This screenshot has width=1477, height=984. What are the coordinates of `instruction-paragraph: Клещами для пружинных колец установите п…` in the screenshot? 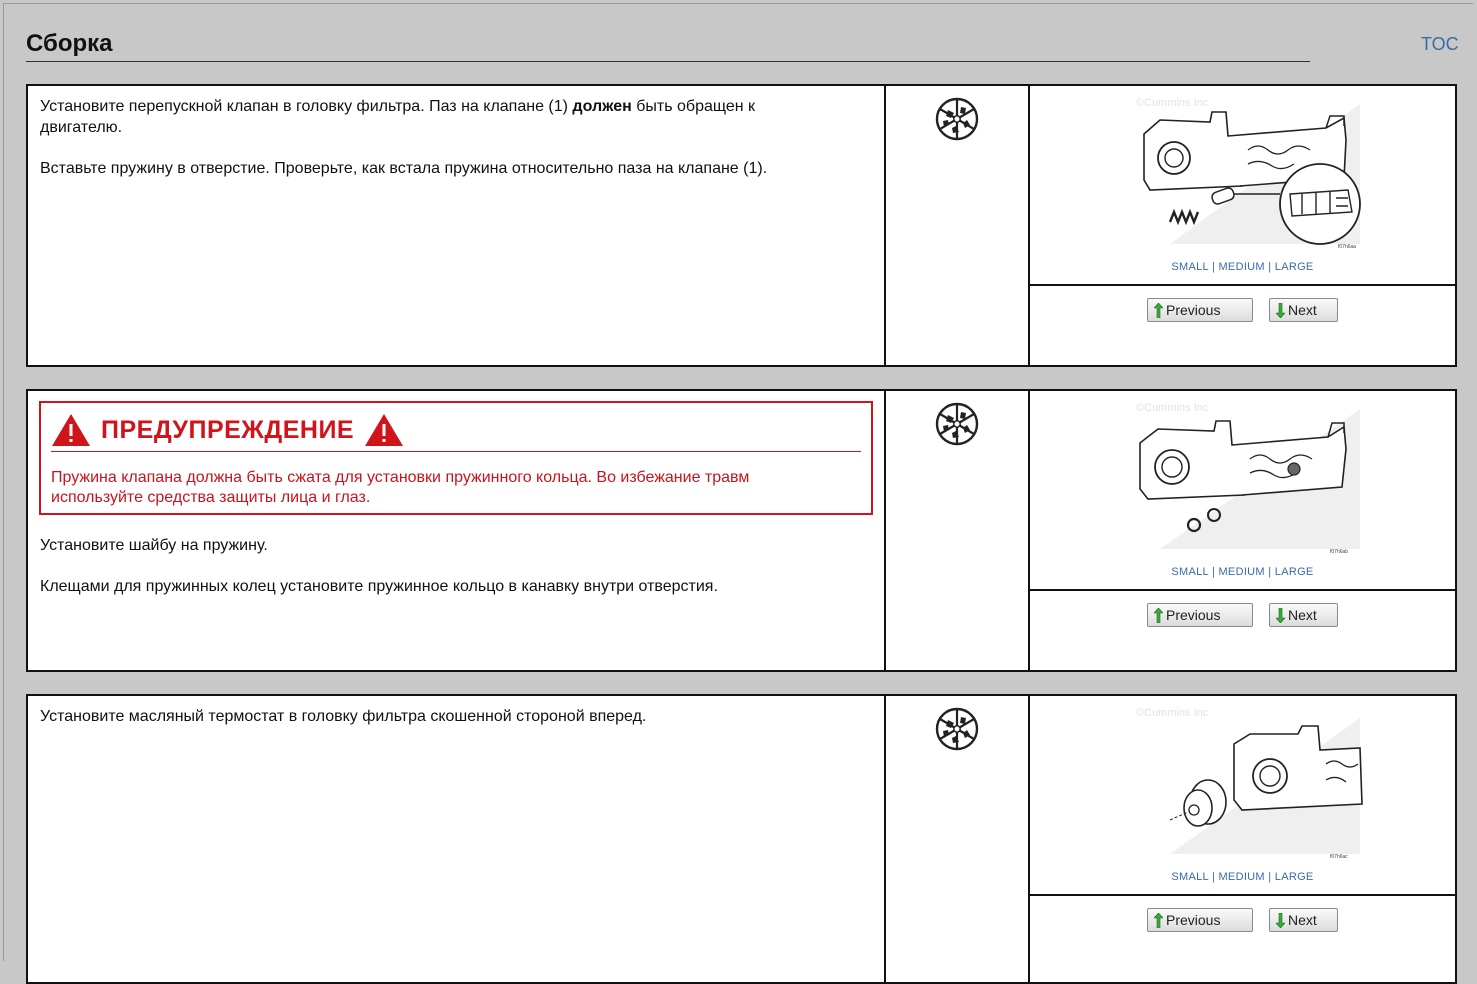 It's located at (379, 586).